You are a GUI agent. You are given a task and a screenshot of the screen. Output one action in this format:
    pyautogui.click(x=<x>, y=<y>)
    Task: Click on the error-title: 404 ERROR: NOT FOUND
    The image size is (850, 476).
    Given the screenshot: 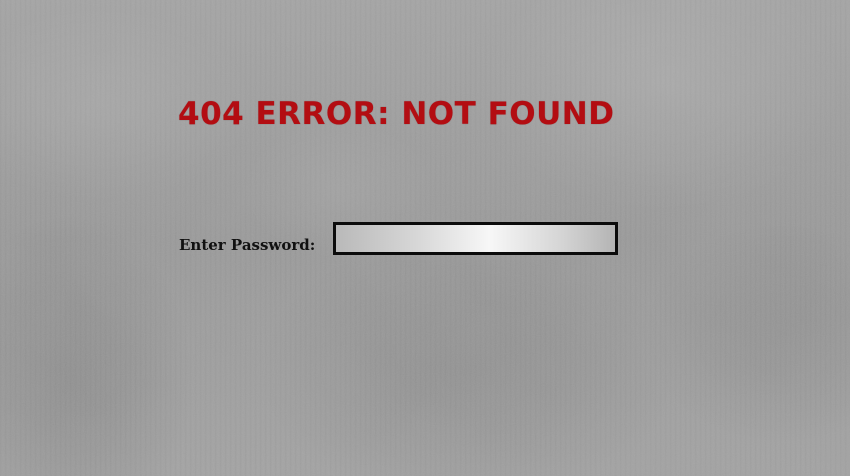 What is the action you would take?
    pyautogui.click(x=396, y=114)
    